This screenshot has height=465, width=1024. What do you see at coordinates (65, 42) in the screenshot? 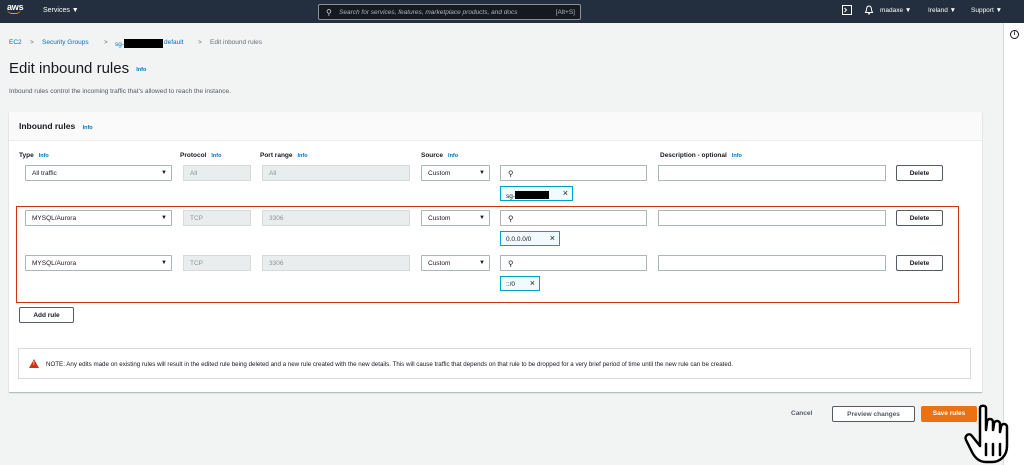
I see `breadcrumb-security-groups: Security Groups` at bounding box center [65, 42].